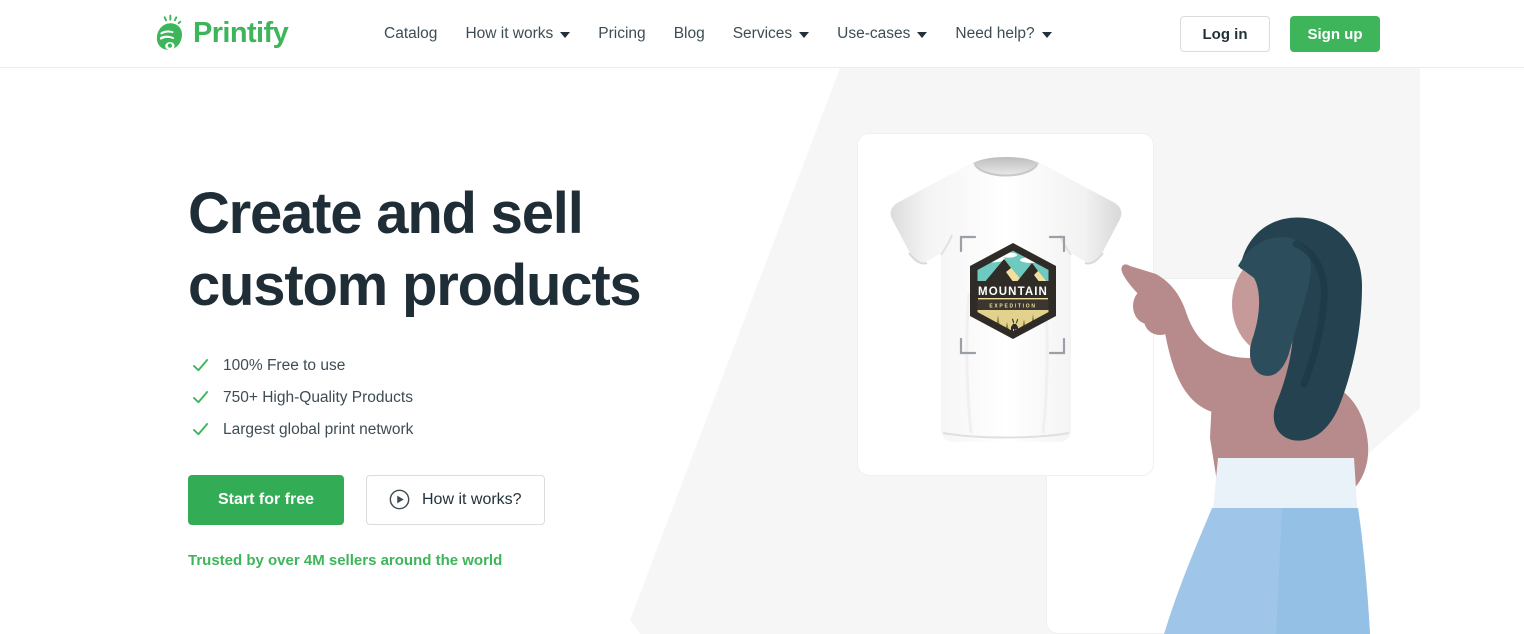 The width and height of the screenshot is (1524, 634). What do you see at coordinates (1280, 34) in the screenshot?
I see `auth-actions: Log in Sign up` at bounding box center [1280, 34].